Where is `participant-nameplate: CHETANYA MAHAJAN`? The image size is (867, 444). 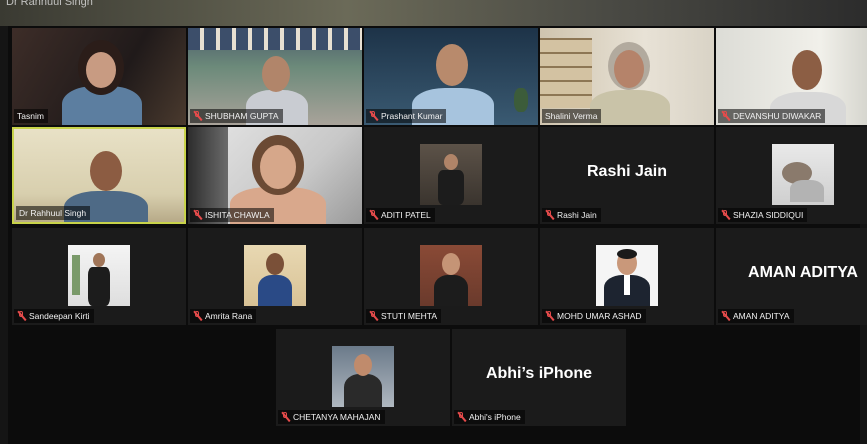
participant-nameplate: CHETANYA MAHAJAN is located at coordinates (331, 417).